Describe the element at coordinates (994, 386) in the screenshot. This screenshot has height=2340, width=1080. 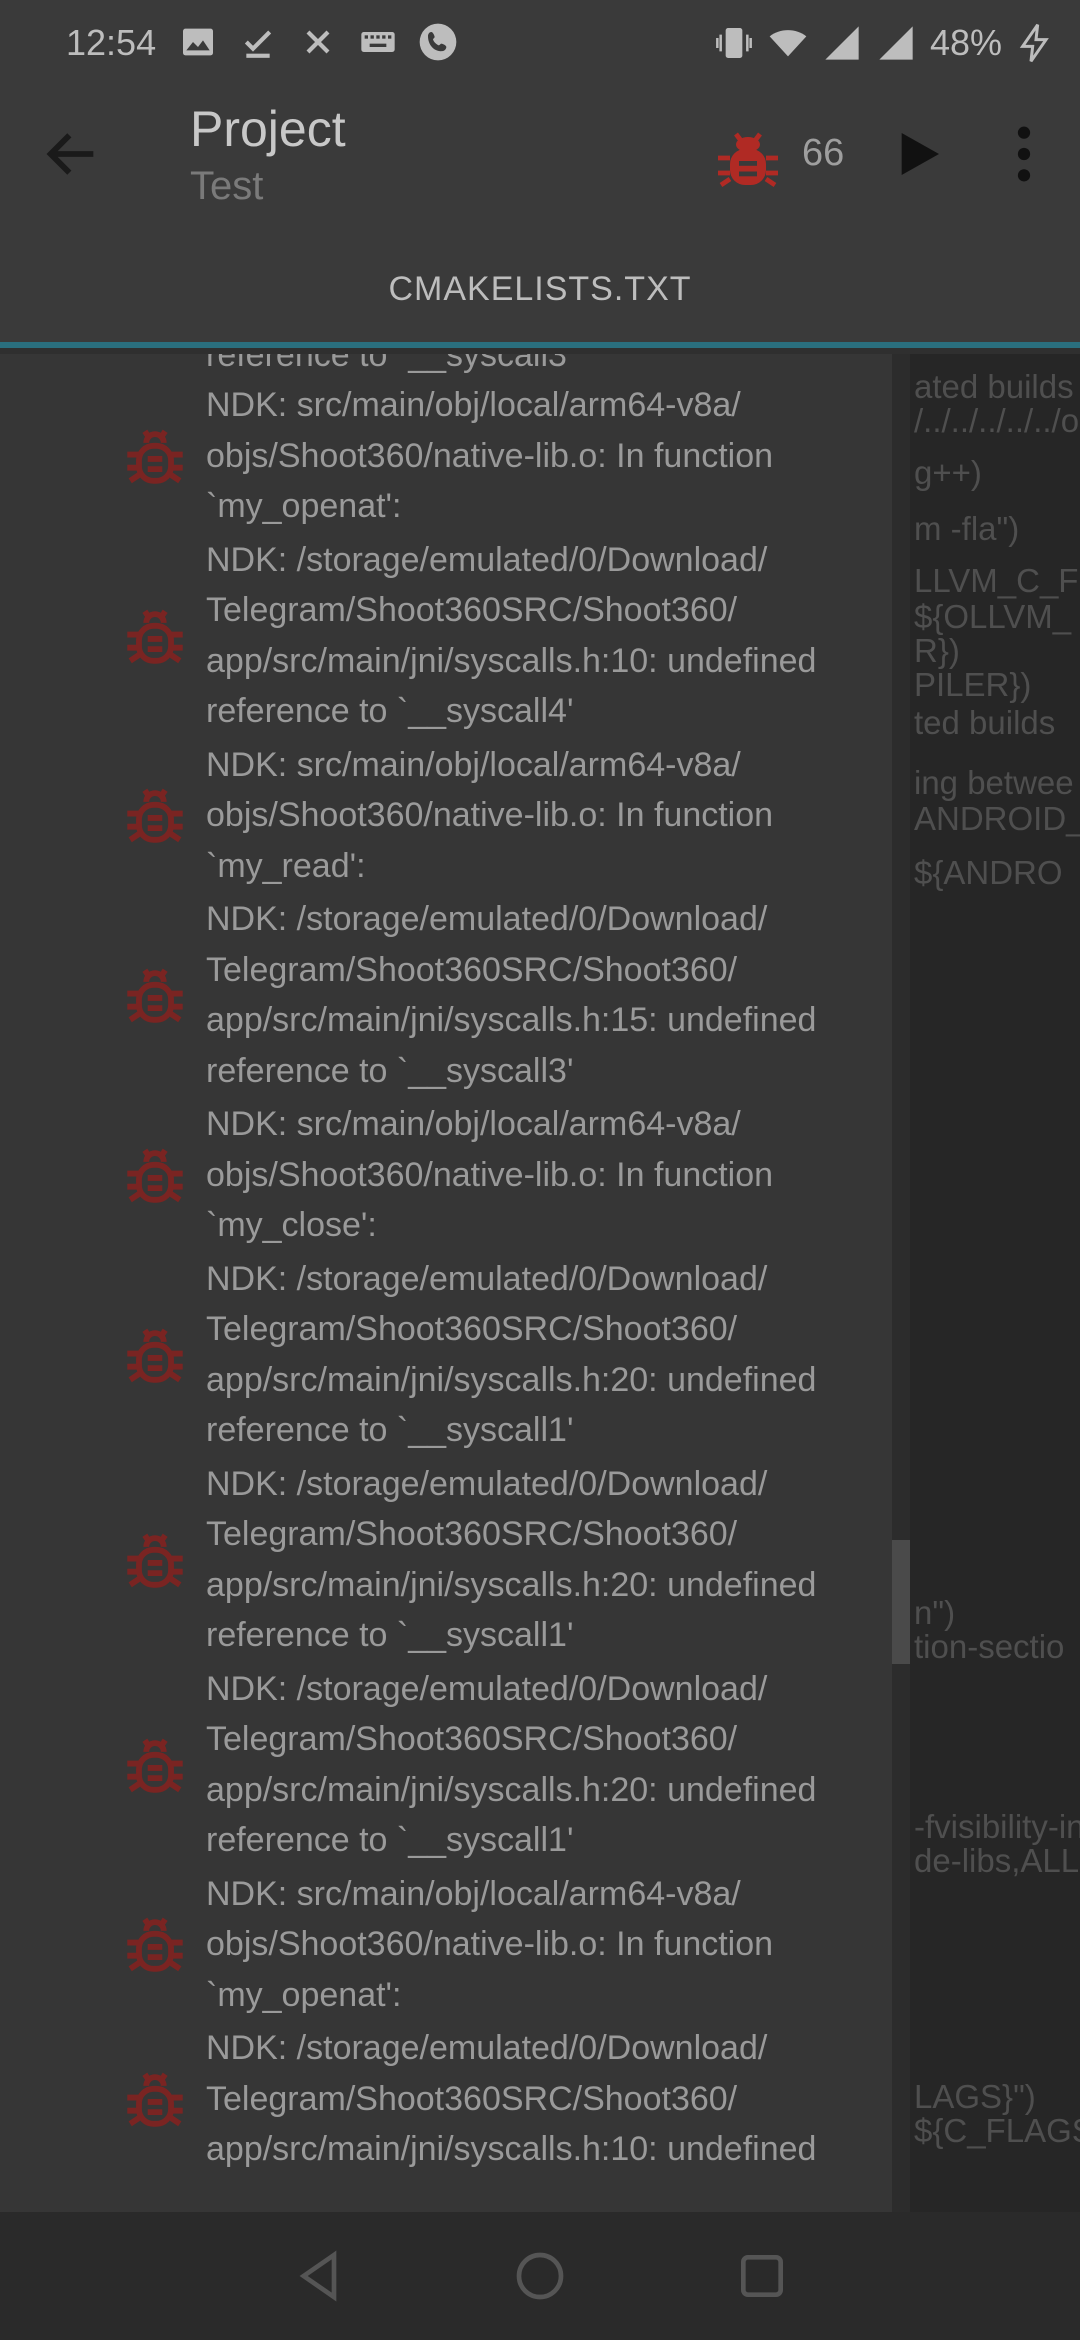
I see `code-line: ated builds` at that location.